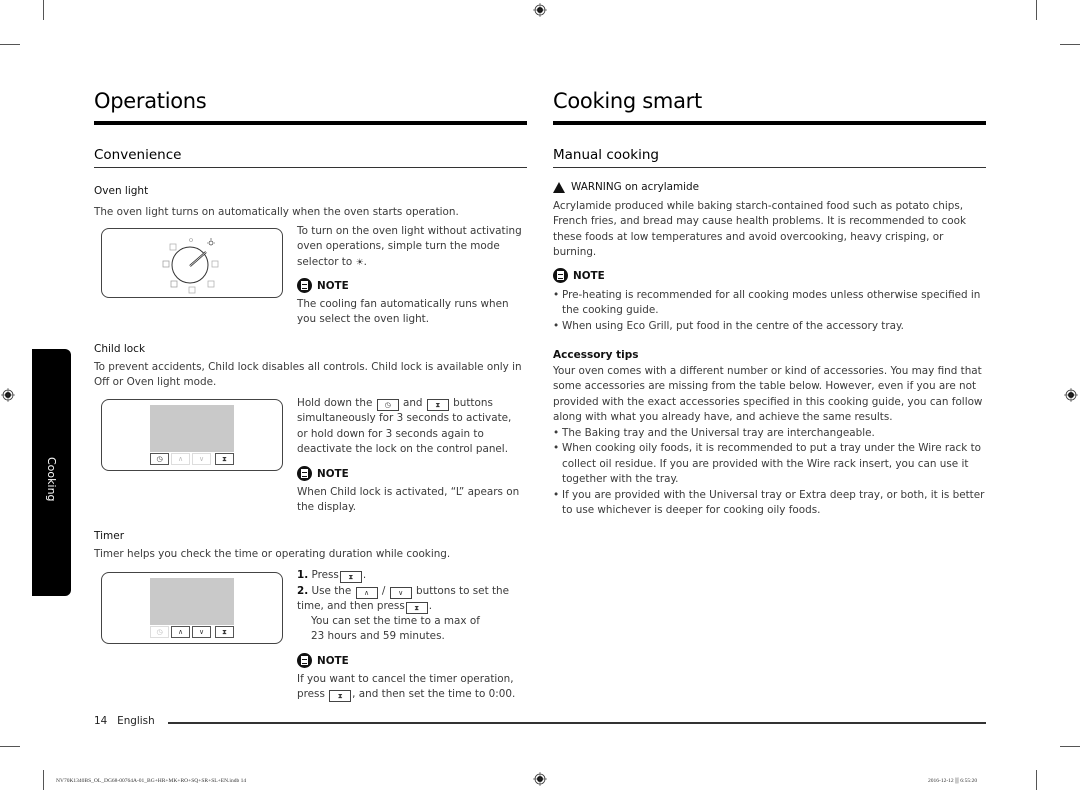  What do you see at coordinates (769, 167) in the screenshot?
I see `section-rule-right` at bounding box center [769, 167].